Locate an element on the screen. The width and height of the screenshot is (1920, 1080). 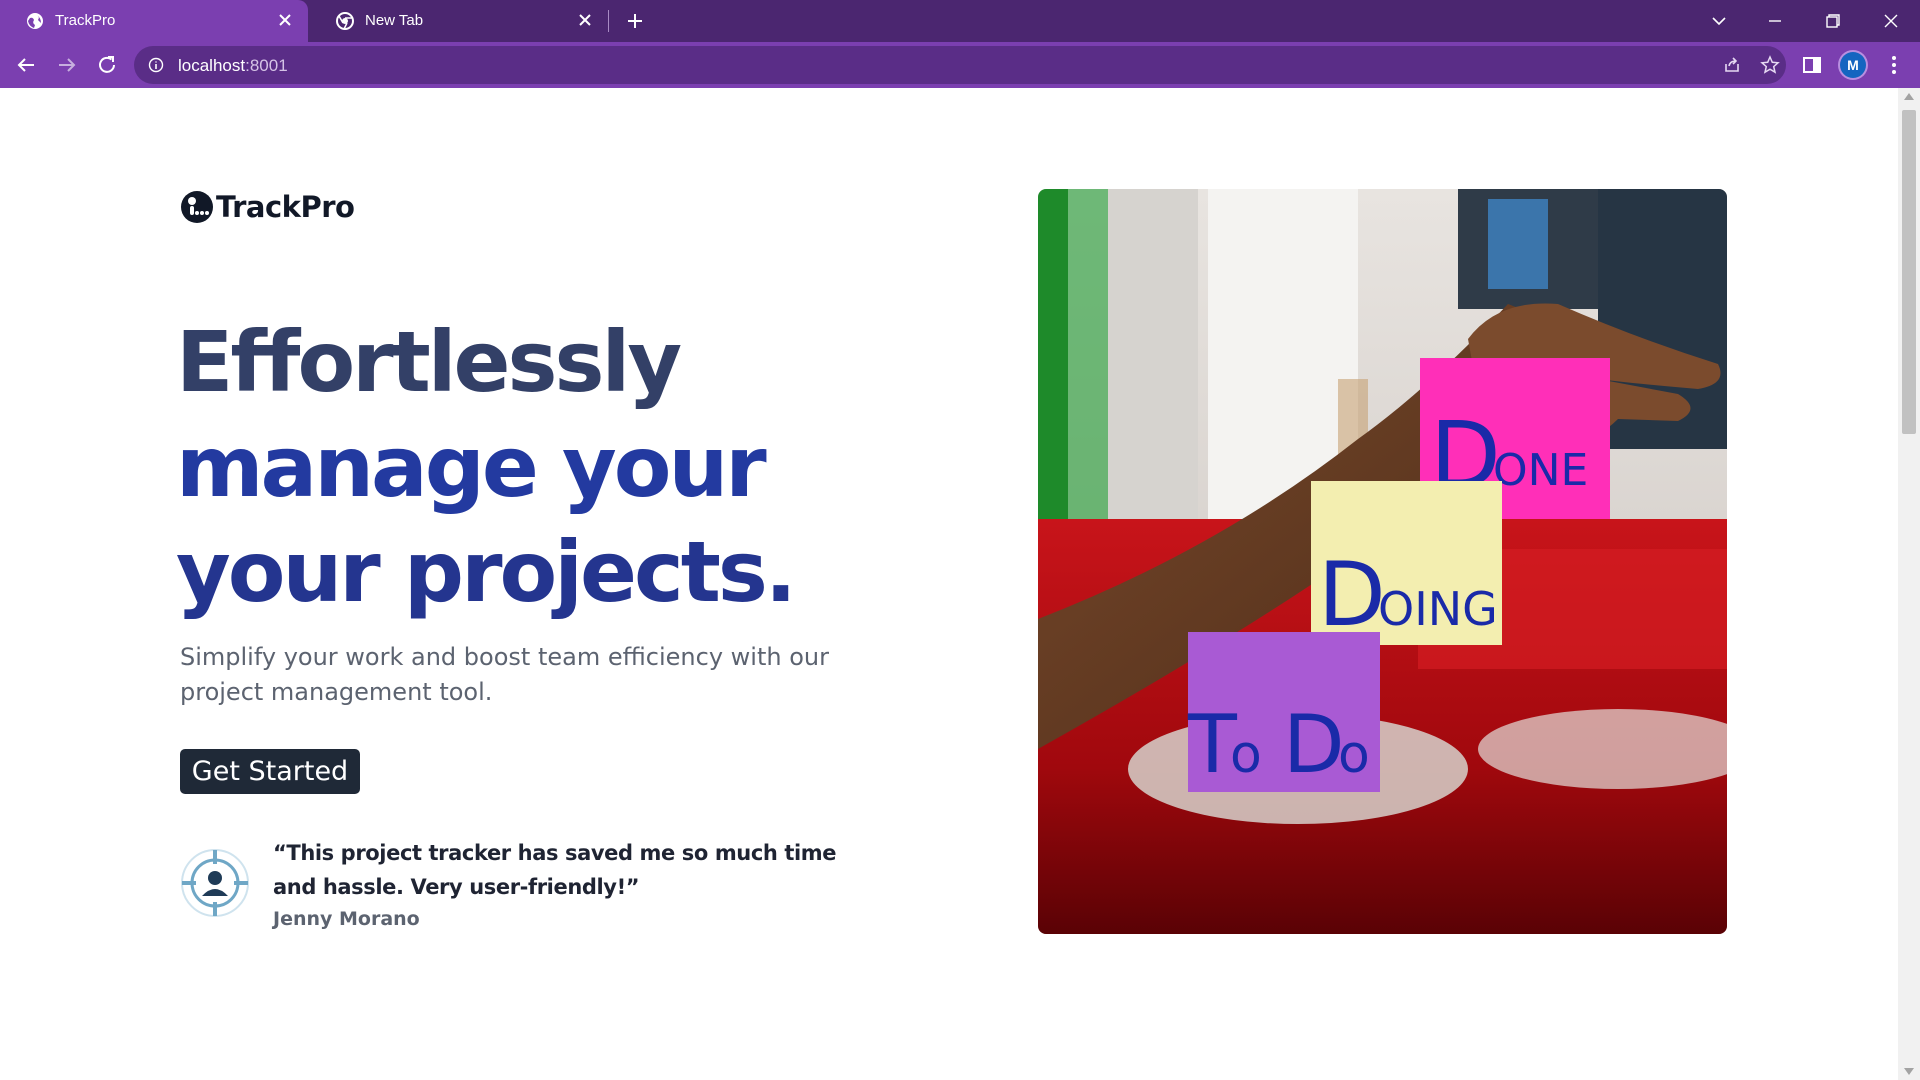
address-bar: localhost:8001 is located at coordinates (960, 65).